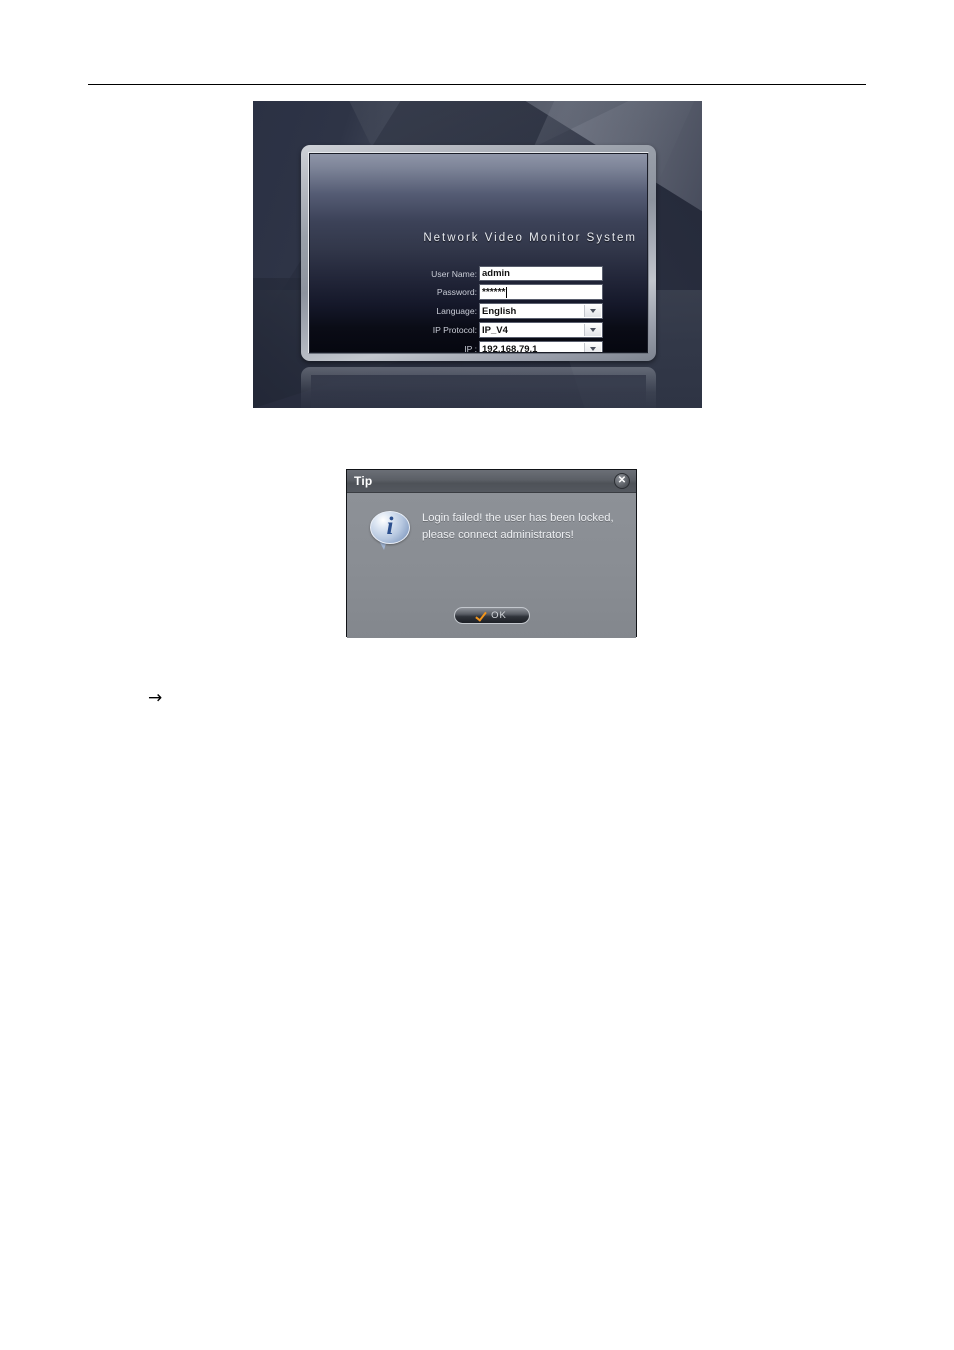 The width and height of the screenshot is (954, 1350). What do you see at coordinates (499, 311) in the screenshot?
I see `language-value: English` at bounding box center [499, 311].